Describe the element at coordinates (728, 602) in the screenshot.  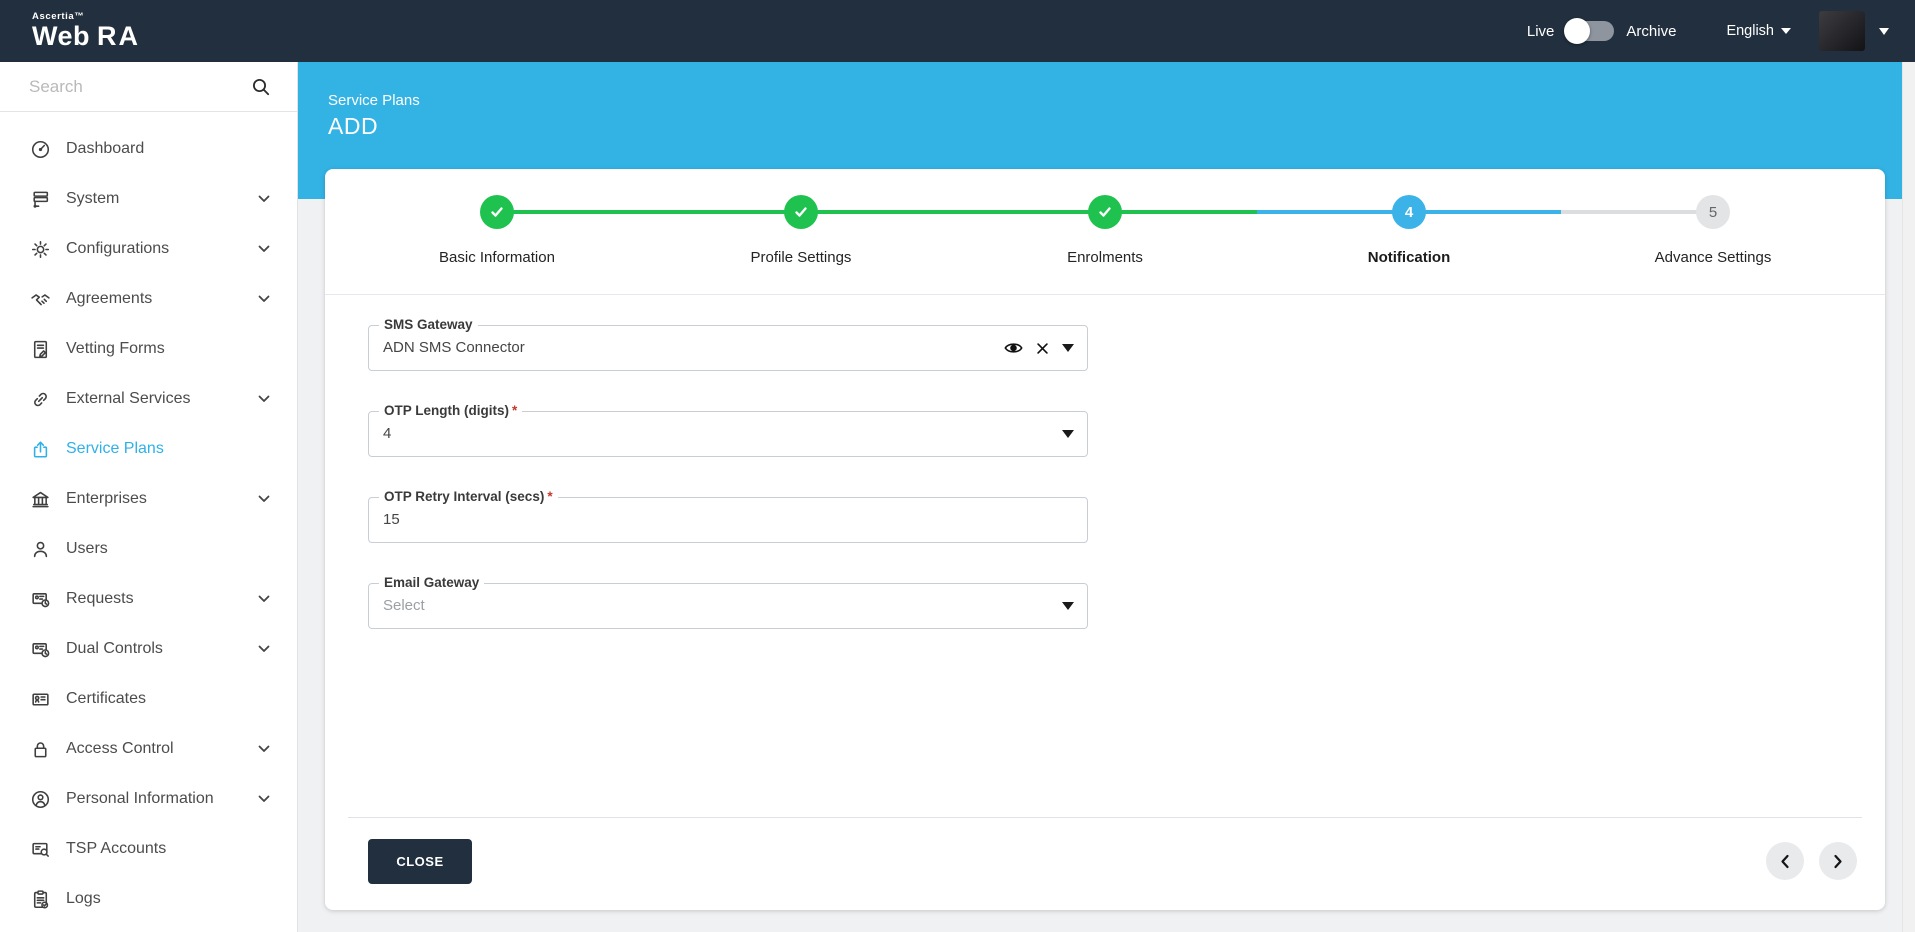
I see `email-gateway-field: Email Gateway Select` at that location.